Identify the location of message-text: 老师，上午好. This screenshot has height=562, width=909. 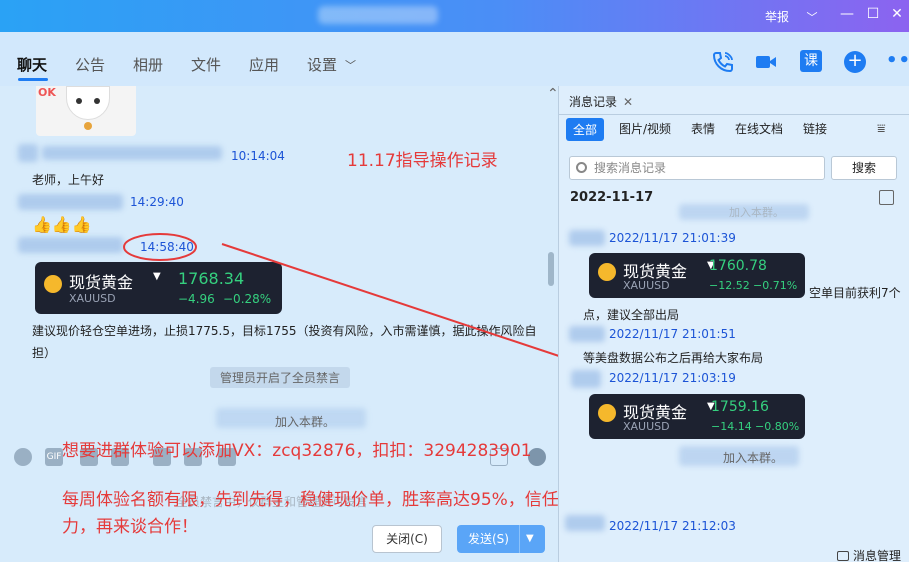
(68, 180).